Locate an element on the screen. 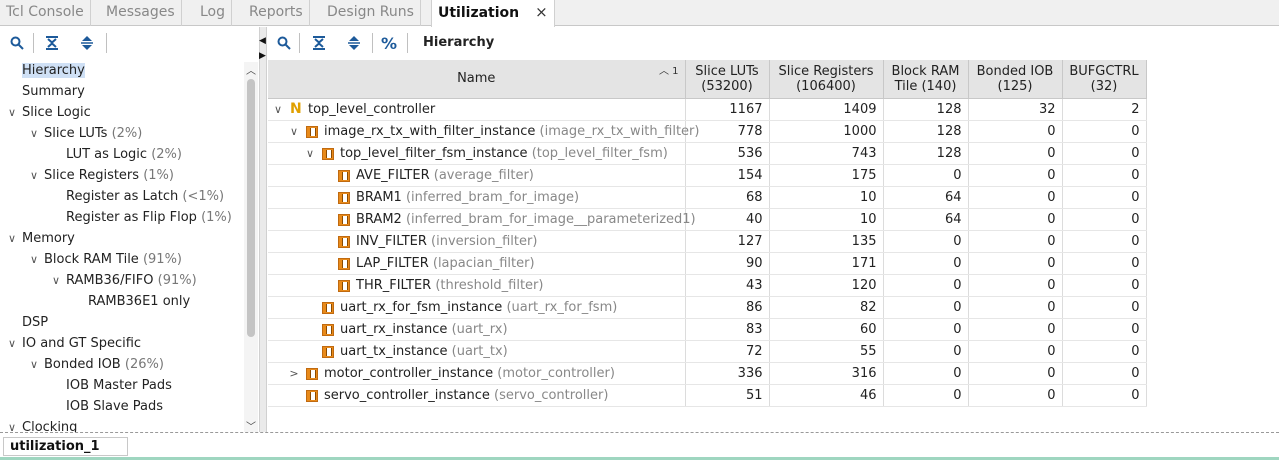 This screenshot has height=460, width=1279. table-row: uart_rx_instance (uart_rx) 83 60 0 0 0 is located at coordinates (707, 329).